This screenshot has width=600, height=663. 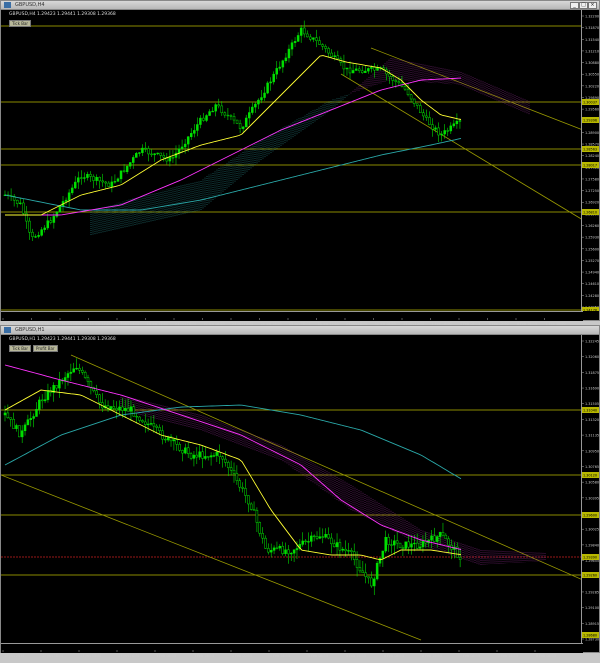 I want to click on price-label: 1.28240, so click(x=592, y=156).